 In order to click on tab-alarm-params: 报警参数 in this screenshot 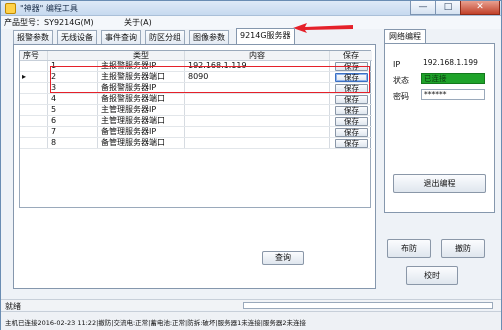, I will do `click(33, 37)`.